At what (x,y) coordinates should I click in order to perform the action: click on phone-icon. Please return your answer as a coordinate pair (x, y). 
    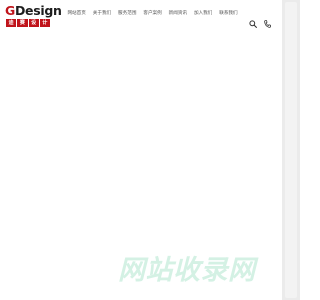
    Looking at the image, I should click on (267, 20).